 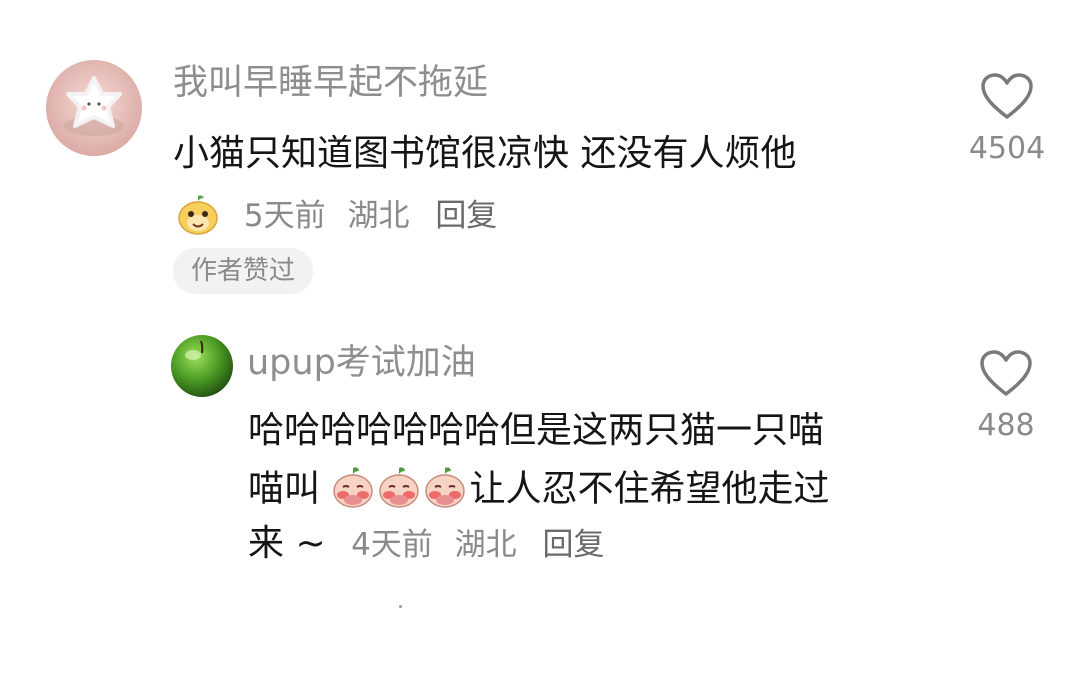 What do you see at coordinates (243, 271) in the screenshot?
I see `author-liked-badge: 作者赞过` at bounding box center [243, 271].